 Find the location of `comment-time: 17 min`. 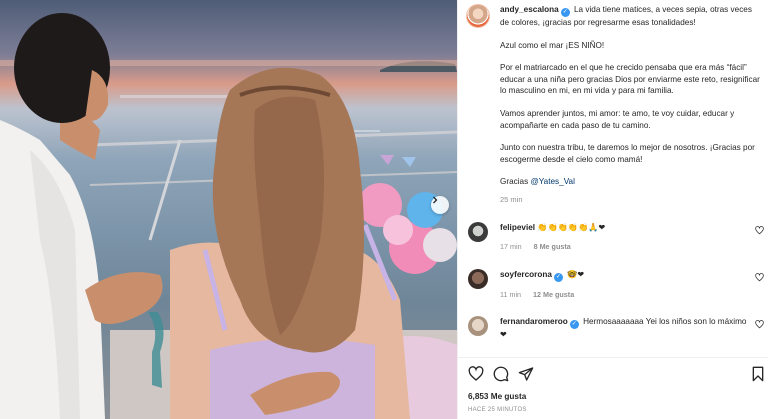

comment-time: 17 min is located at coordinates (511, 246).